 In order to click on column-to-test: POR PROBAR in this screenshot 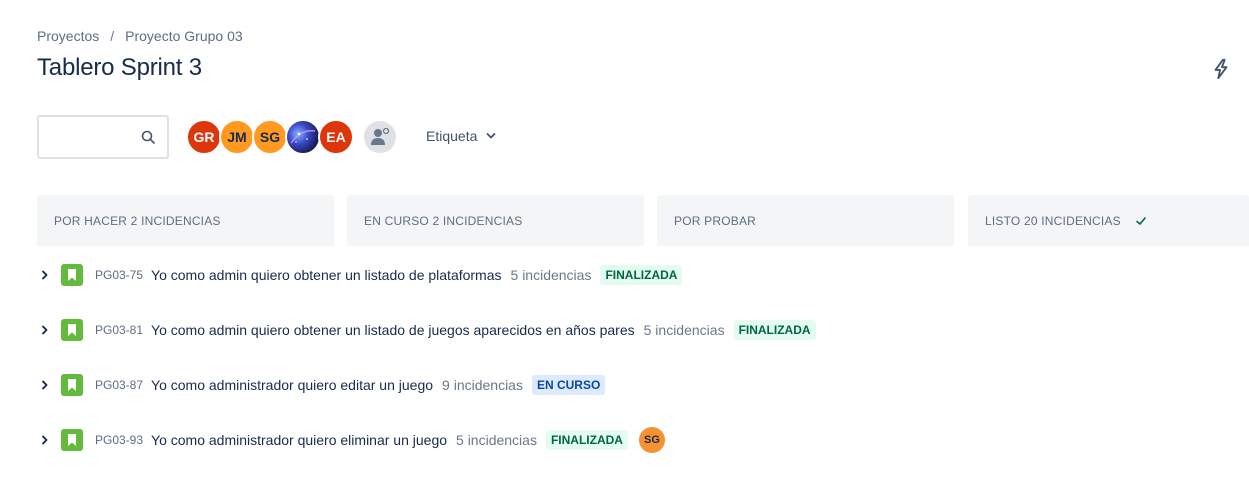, I will do `click(805, 220)`.